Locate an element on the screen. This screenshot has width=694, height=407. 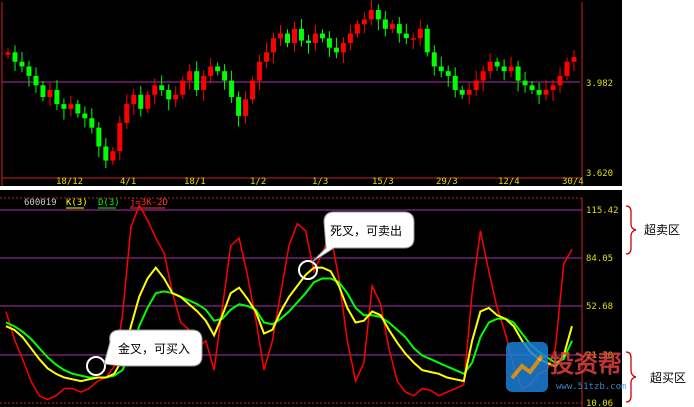
overbought-label: 超卖区 is located at coordinates (662, 229).